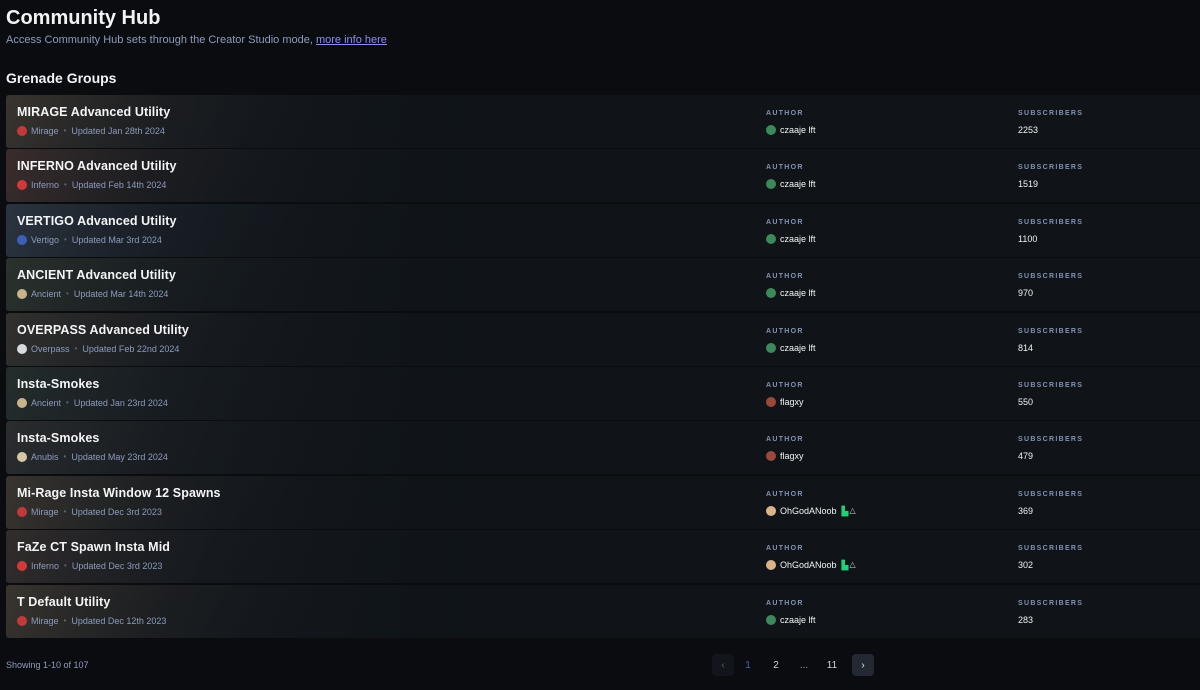 Image resolution: width=1200 pixels, height=690 pixels. I want to click on dino-icon: ▙, so click(845, 565).